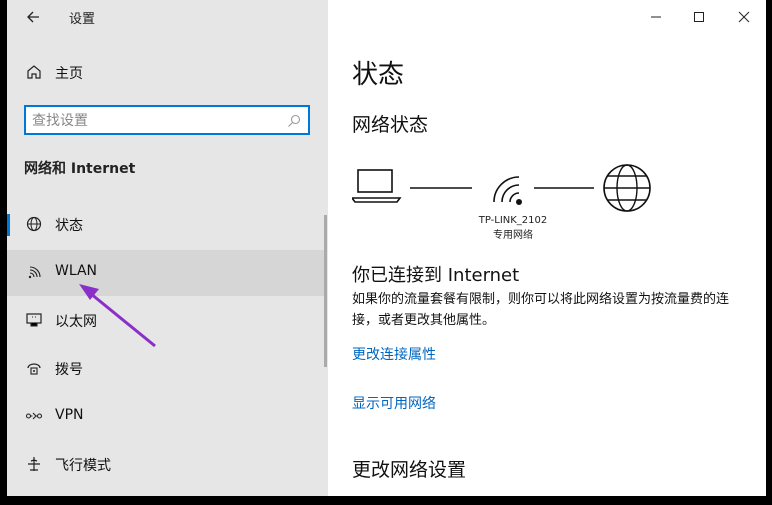 The image size is (772, 505). I want to click on search-icon, so click(294, 121).